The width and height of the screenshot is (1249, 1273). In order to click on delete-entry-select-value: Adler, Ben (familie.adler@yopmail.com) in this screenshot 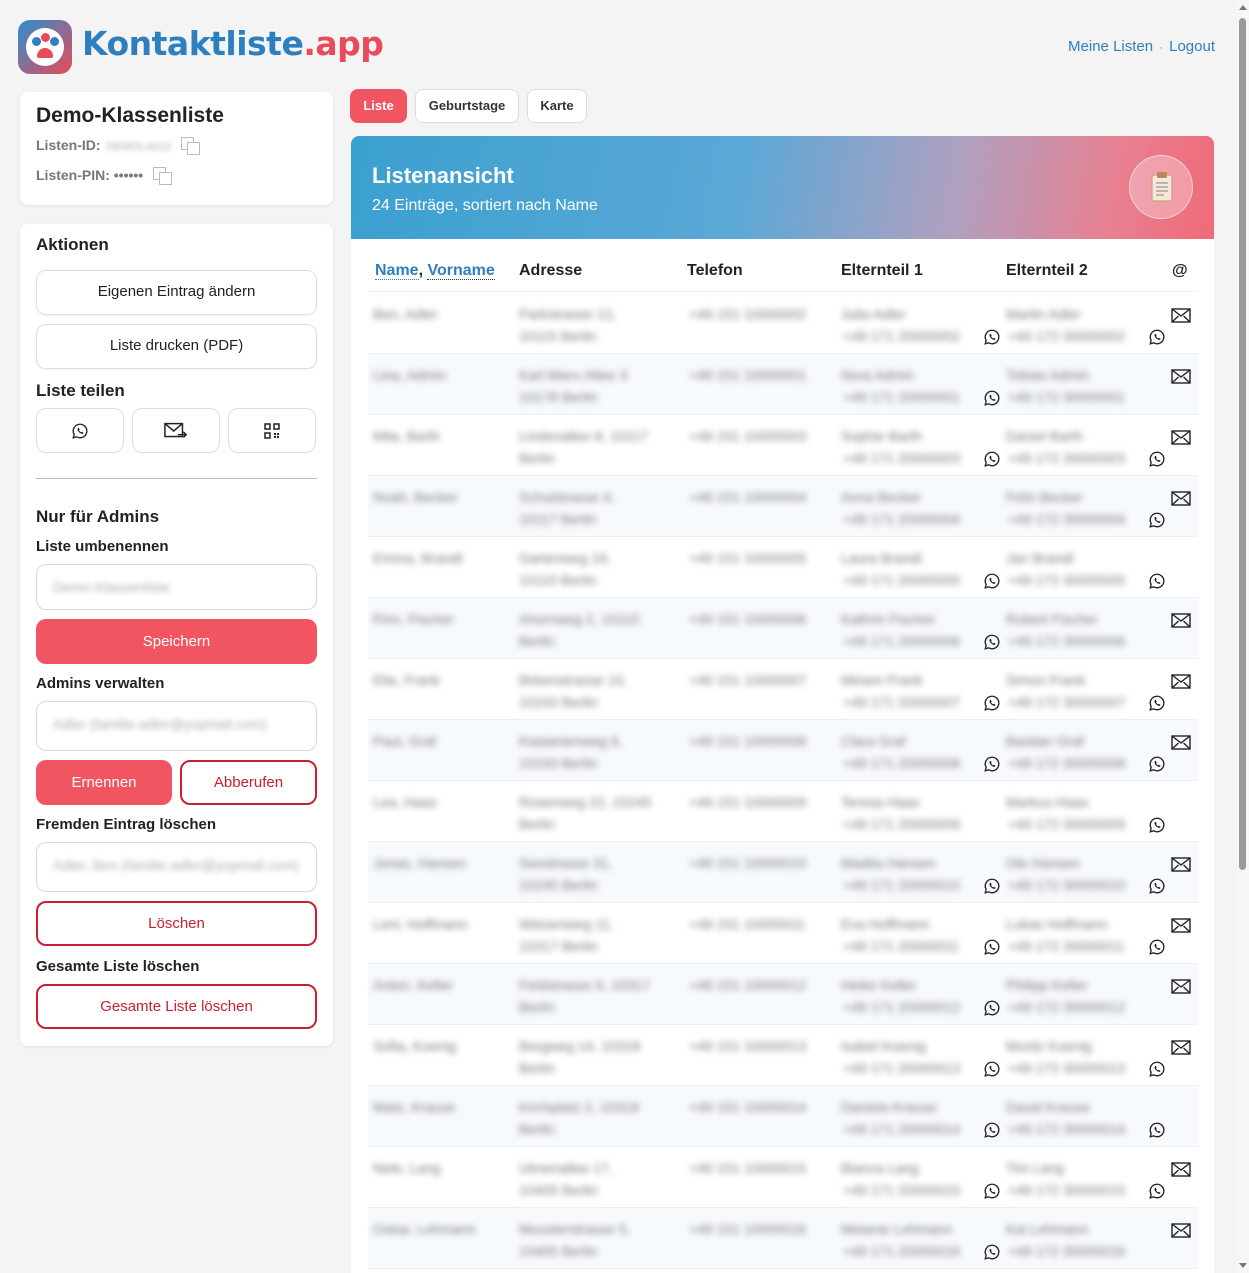, I will do `click(176, 865)`.